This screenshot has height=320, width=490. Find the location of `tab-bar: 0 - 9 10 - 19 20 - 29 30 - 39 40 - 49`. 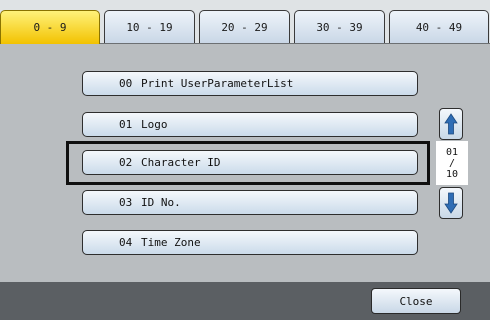

tab-bar: 0 - 9 10 - 19 20 - 29 30 - 39 40 - 49 is located at coordinates (245, 22).